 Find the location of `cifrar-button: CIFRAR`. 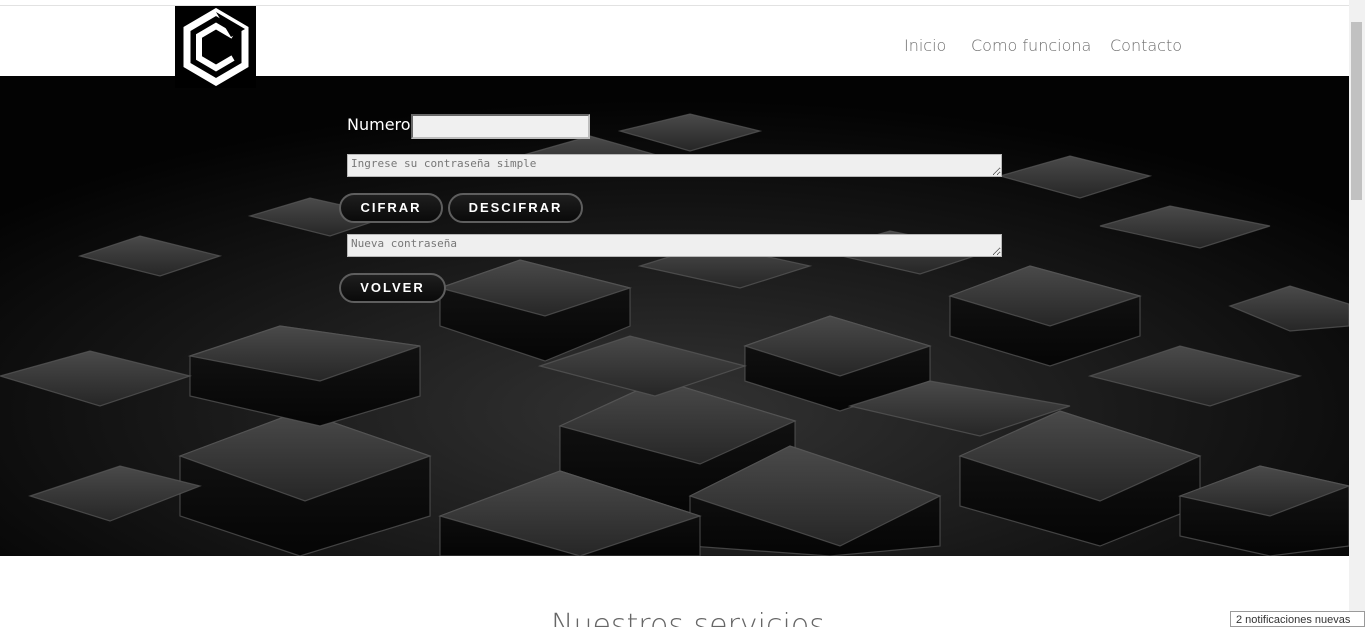

cifrar-button: CIFRAR is located at coordinates (391, 208).